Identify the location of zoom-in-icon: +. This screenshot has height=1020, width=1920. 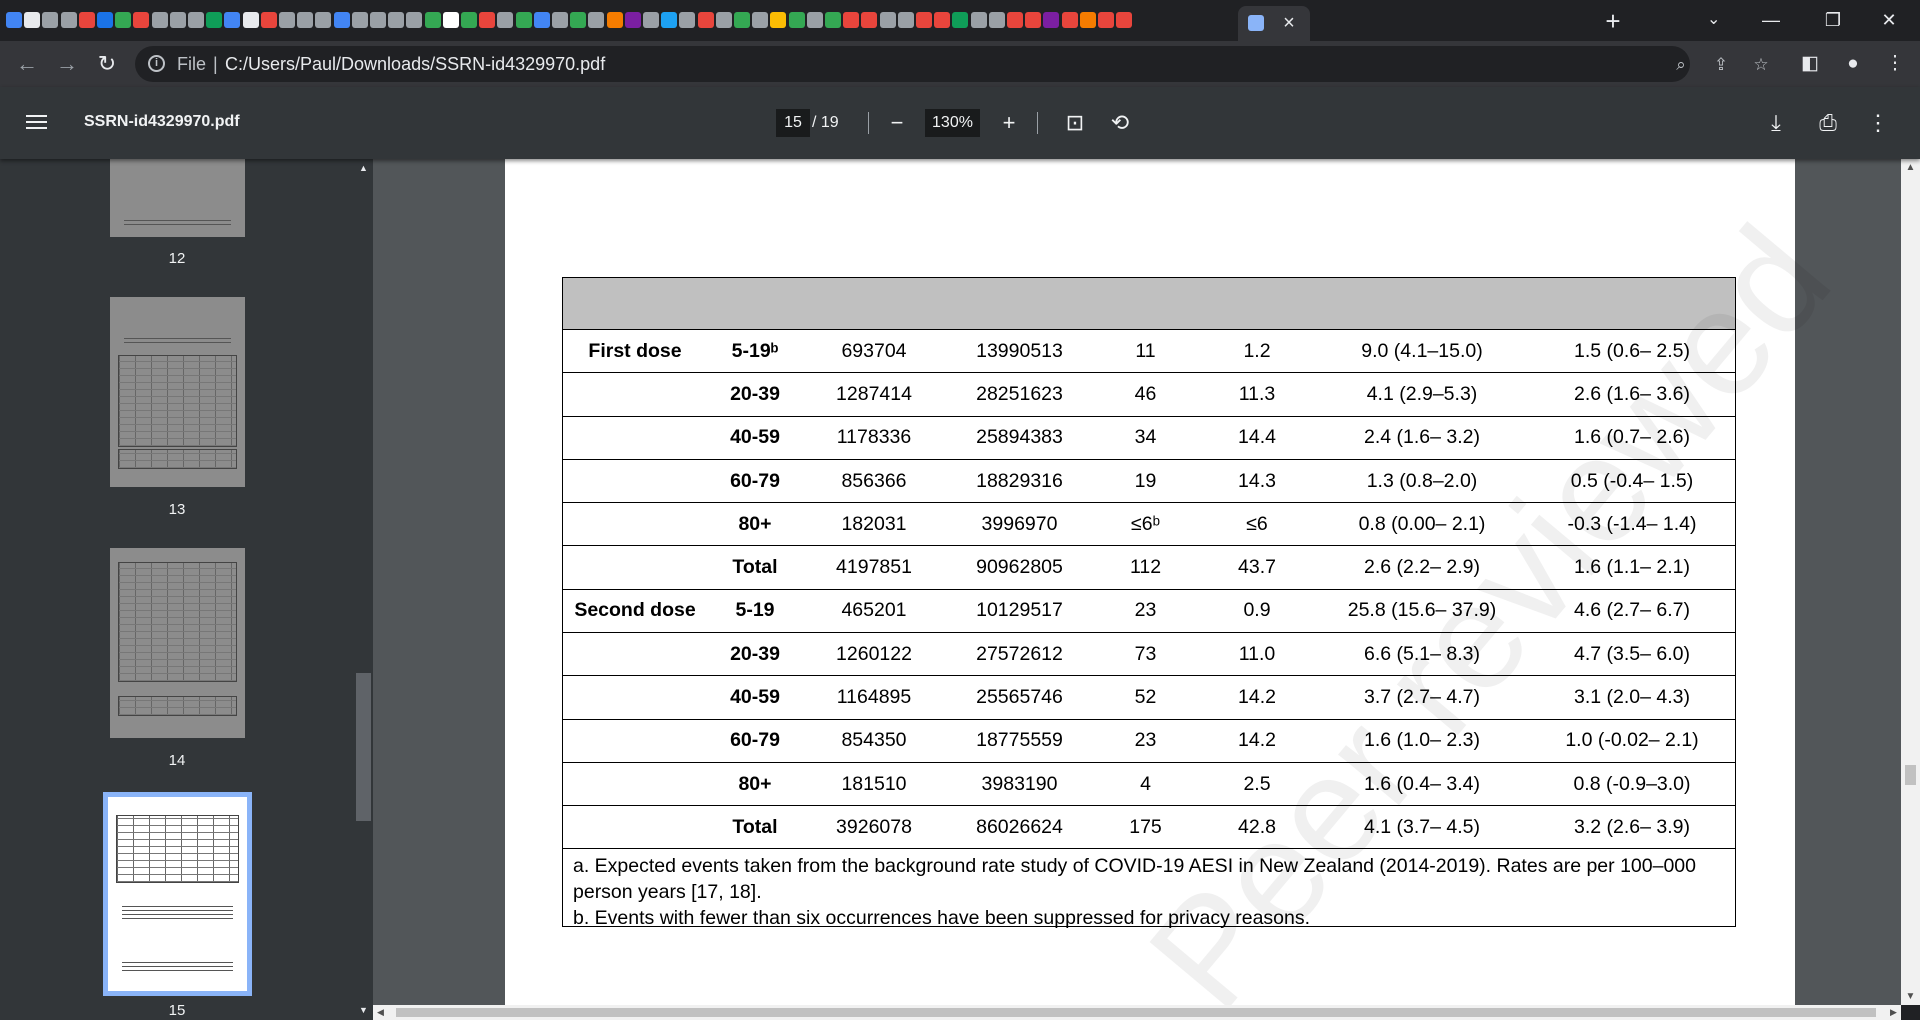
(1009, 123).